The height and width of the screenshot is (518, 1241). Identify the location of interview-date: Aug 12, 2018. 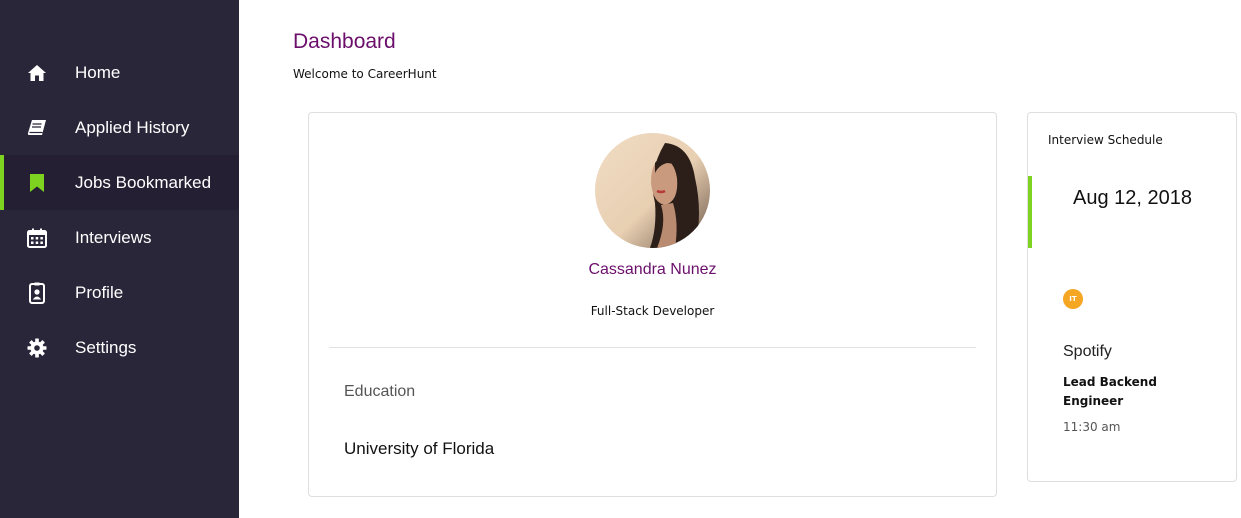
(1132, 198).